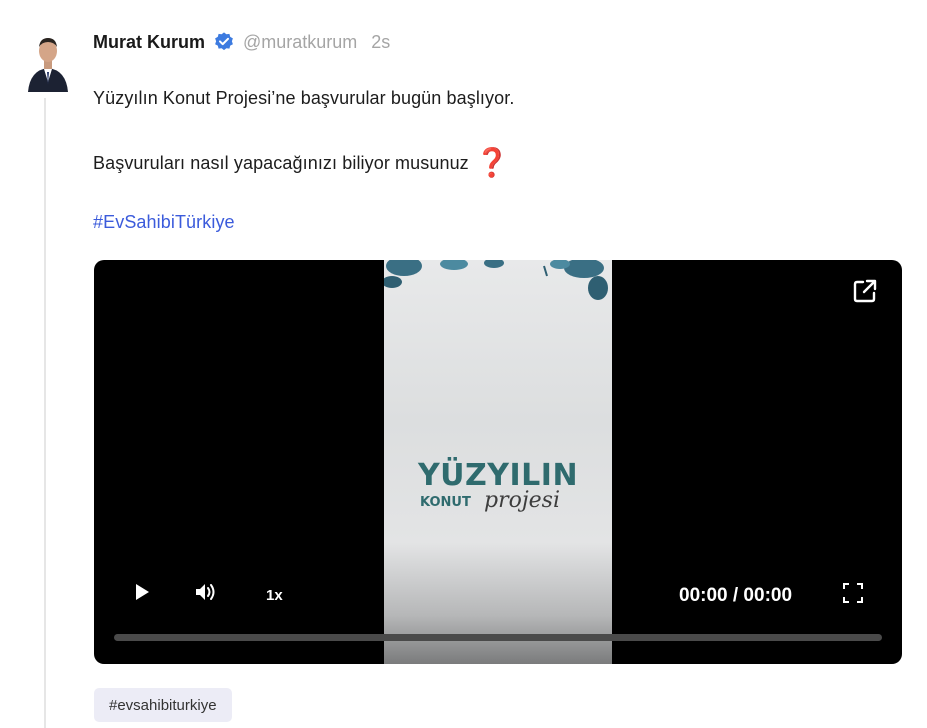  Describe the element at coordinates (149, 42) in the screenshot. I see `author-name: Murat Kurum` at that location.